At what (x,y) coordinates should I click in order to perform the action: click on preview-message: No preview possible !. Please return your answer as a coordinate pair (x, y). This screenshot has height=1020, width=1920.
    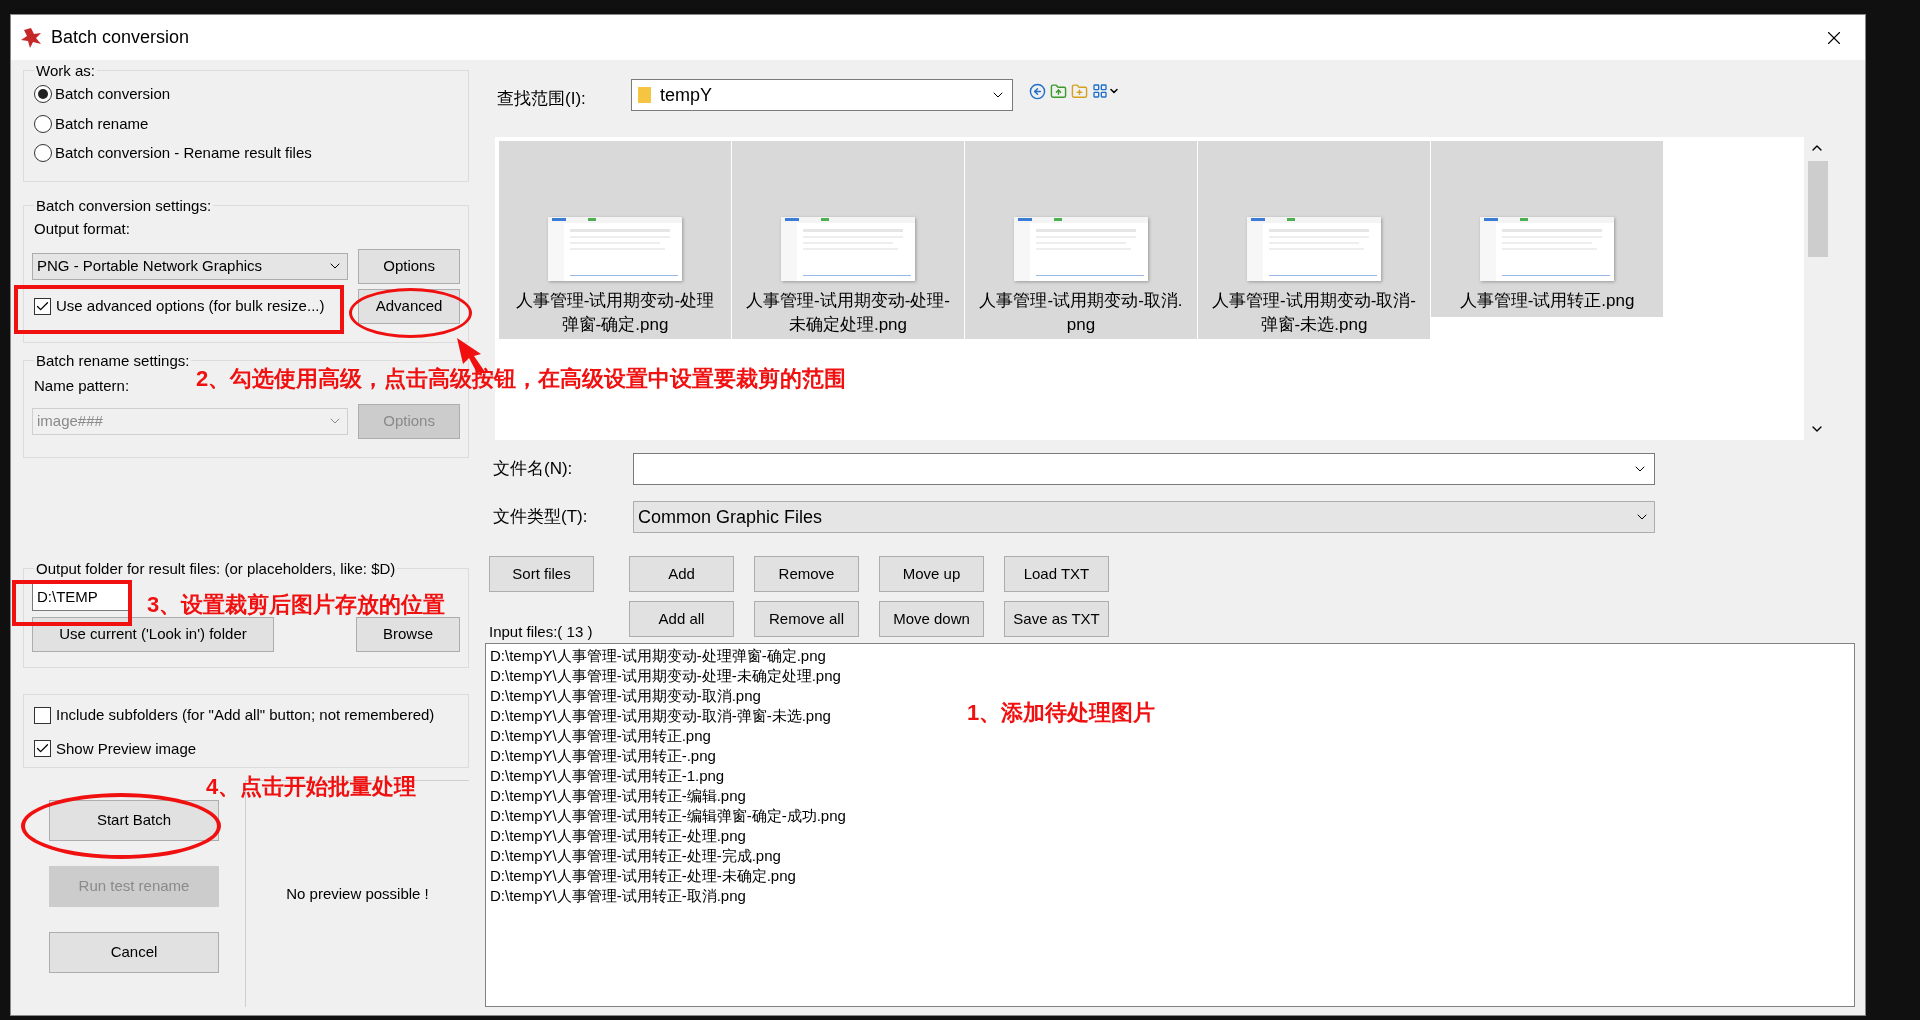
    Looking at the image, I should click on (357, 893).